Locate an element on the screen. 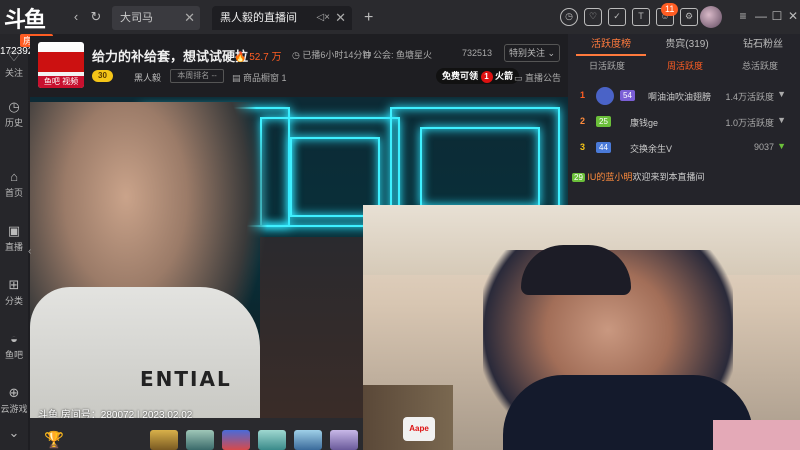  douyu-logo: 斗鱼 is located at coordinates (32, 19).